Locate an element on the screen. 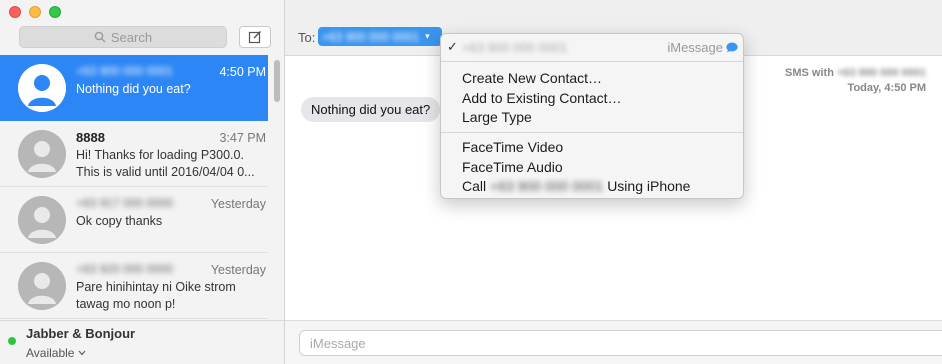 The height and width of the screenshot is (364, 942). account-status: Jabber & Bonjour Available is located at coordinates (142, 342).